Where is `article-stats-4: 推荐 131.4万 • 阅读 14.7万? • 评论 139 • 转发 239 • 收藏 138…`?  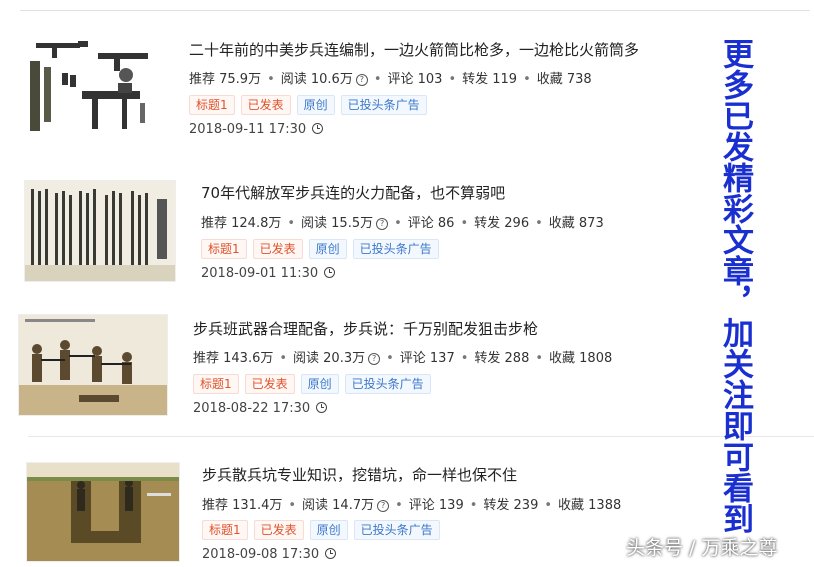 article-stats-4: 推荐 131.4万 • 阅读 14.7万? • 评论 139 • 转发 239 • 收藏 138… is located at coordinates (411, 503).